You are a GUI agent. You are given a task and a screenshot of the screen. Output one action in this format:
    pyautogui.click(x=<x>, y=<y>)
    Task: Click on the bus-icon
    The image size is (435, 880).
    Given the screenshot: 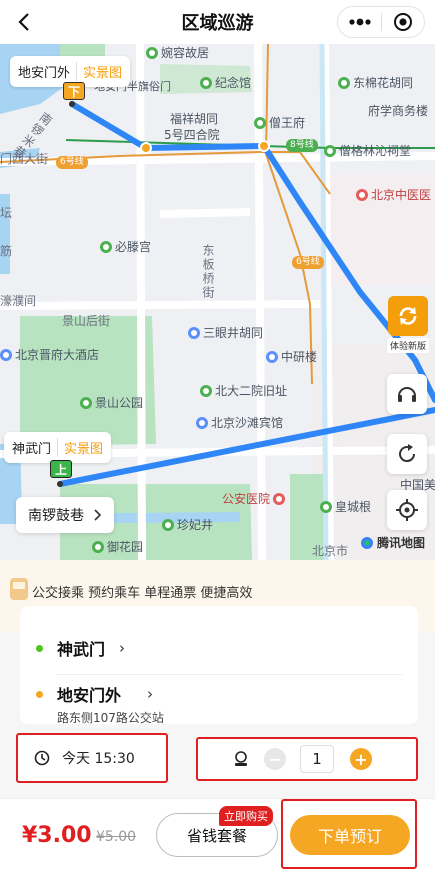 What is the action you would take?
    pyautogui.click(x=19, y=589)
    